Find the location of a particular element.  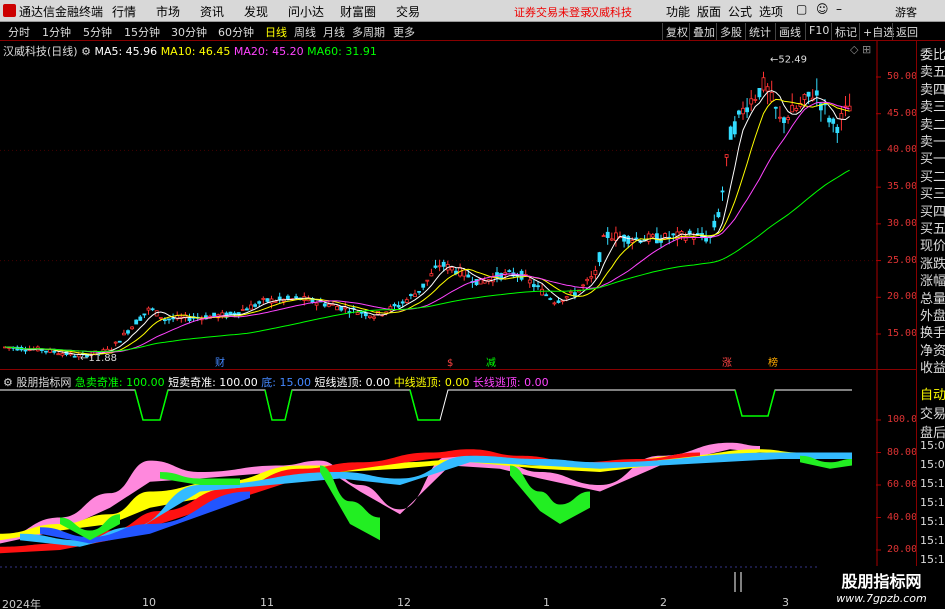

sidebar-item: 买五 is located at coordinates (932, 227).